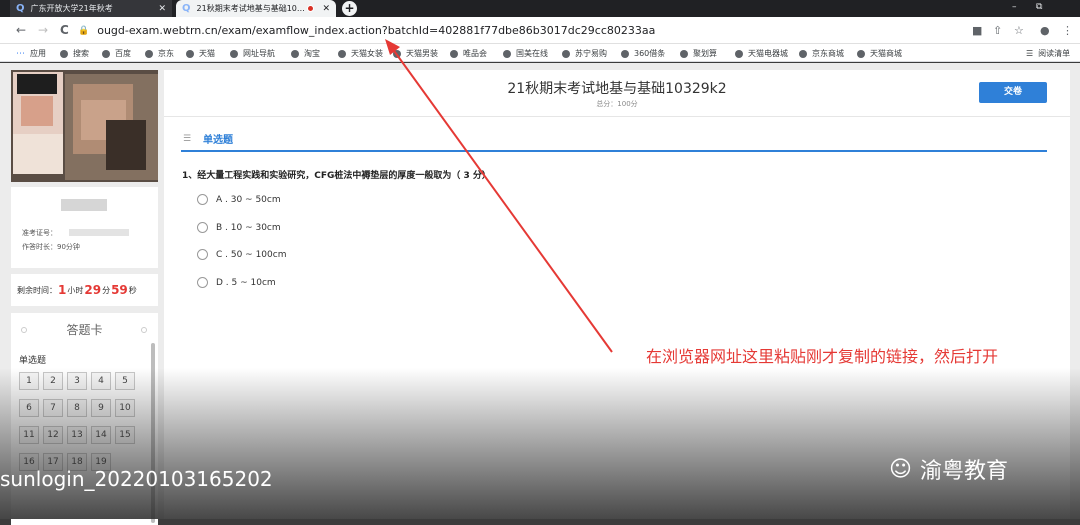  Describe the element at coordinates (159, 53) in the screenshot. I see `bookmark-item: 京东` at that location.